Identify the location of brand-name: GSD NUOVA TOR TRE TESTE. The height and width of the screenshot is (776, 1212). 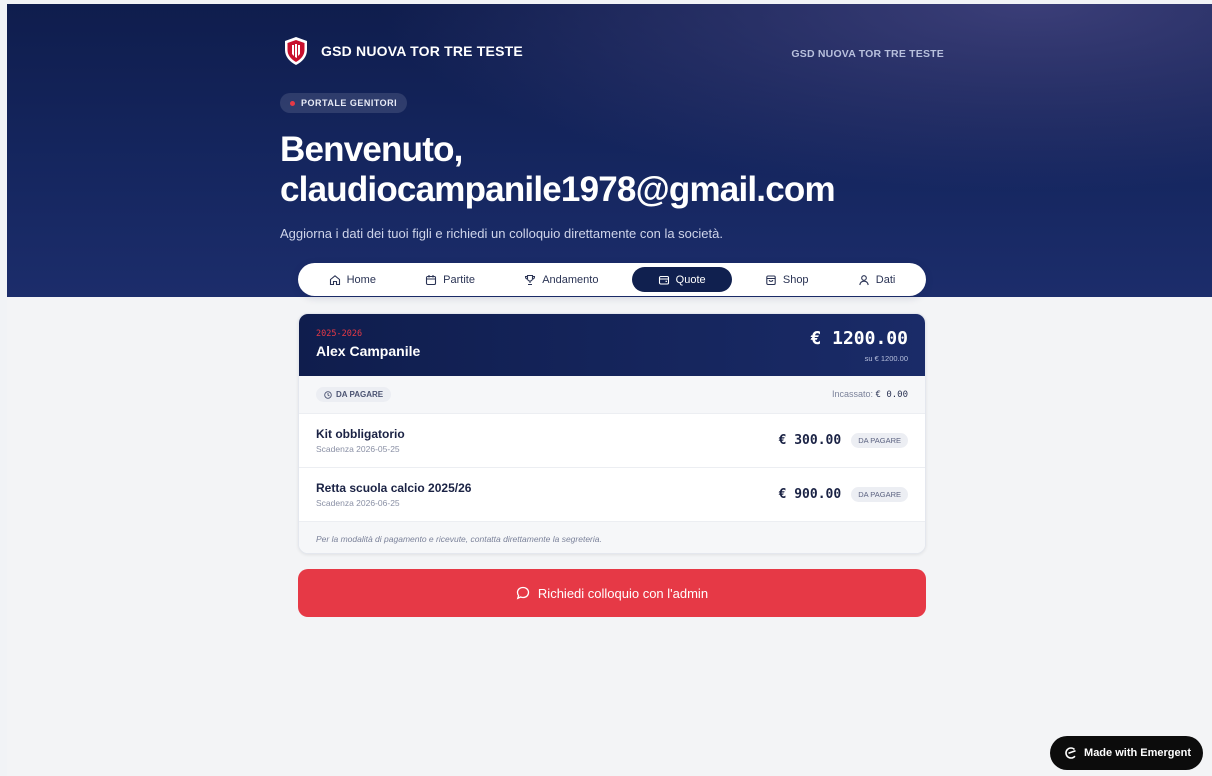
(422, 51).